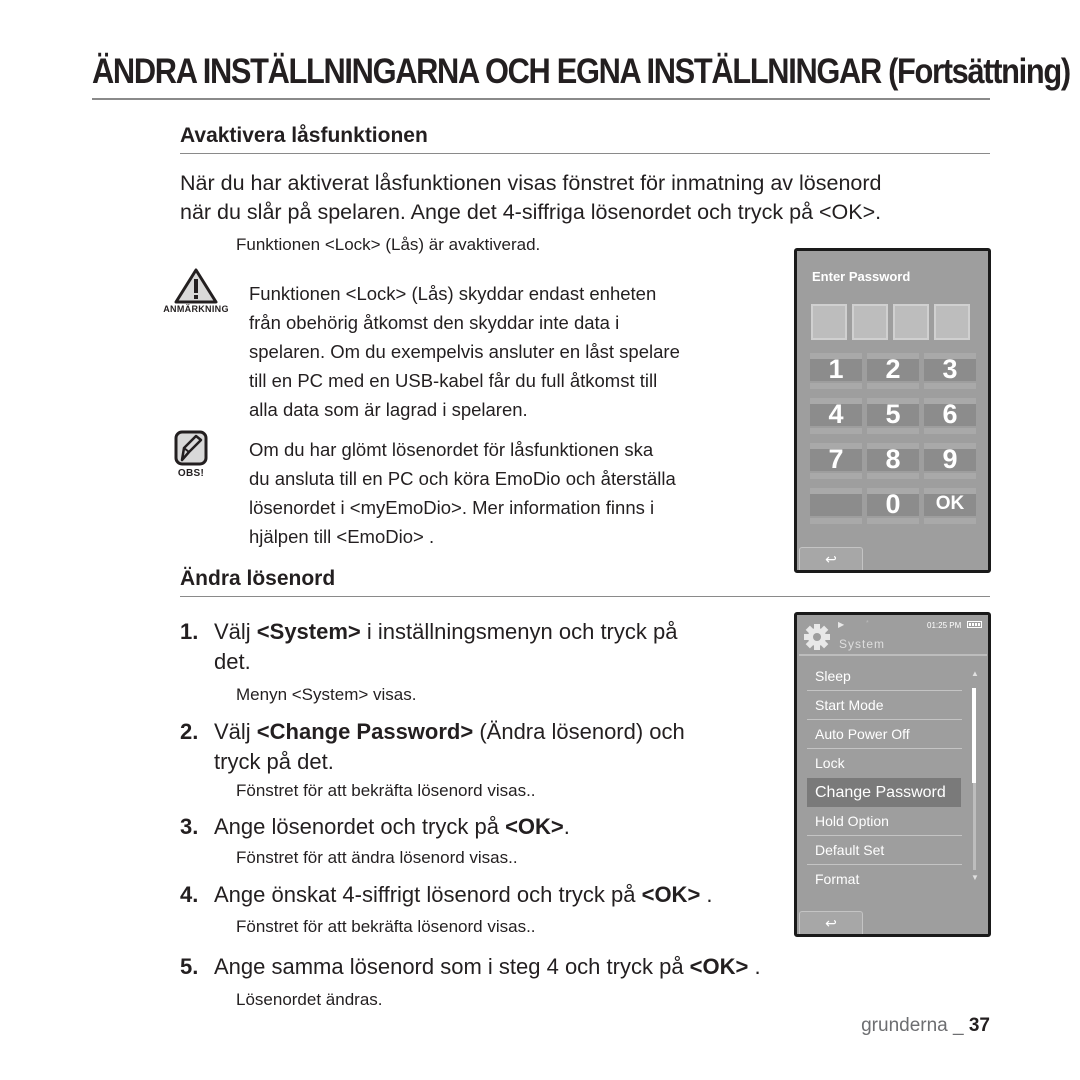 This screenshot has height=1080, width=1080. I want to click on play-icon: ▶, so click(841, 624).